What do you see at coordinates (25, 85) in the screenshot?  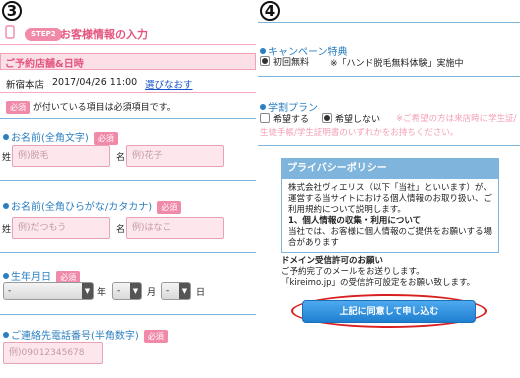 I see `store-name: 新宿本店` at bounding box center [25, 85].